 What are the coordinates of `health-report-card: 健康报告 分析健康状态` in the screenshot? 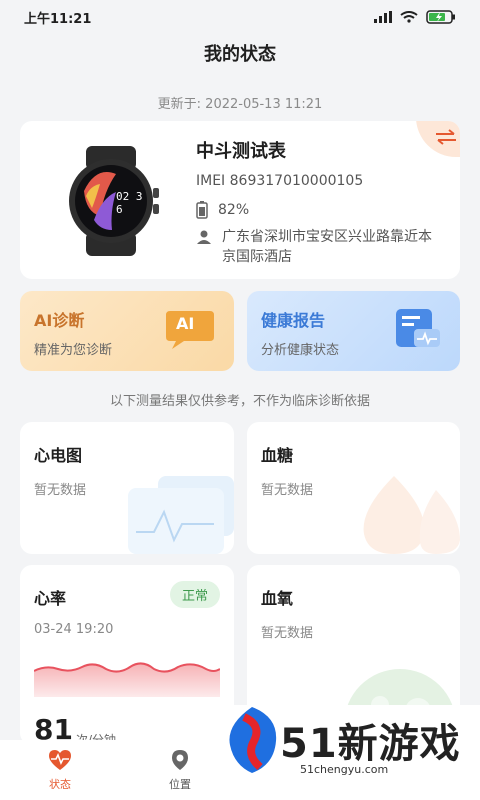 It's located at (353, 331).